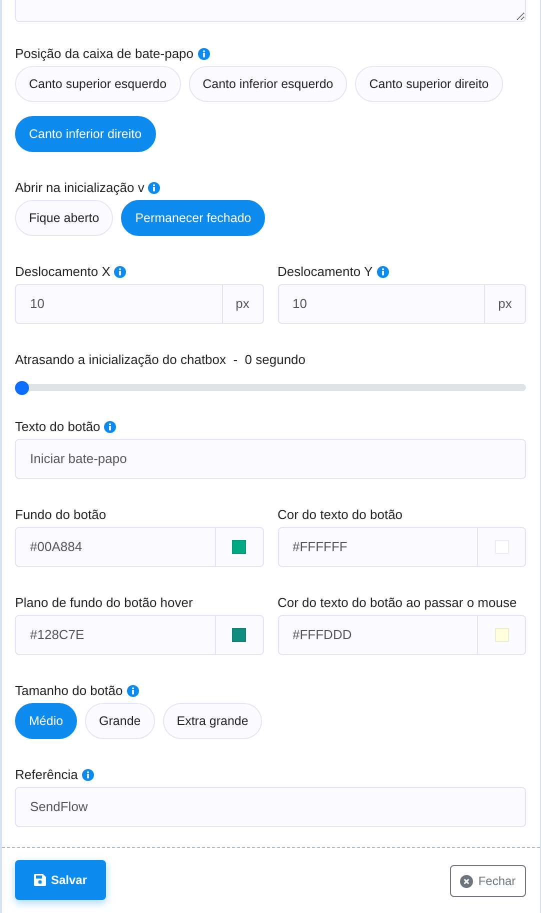  I want to click on field-label: Tamanho do botão, so click(69, 690).